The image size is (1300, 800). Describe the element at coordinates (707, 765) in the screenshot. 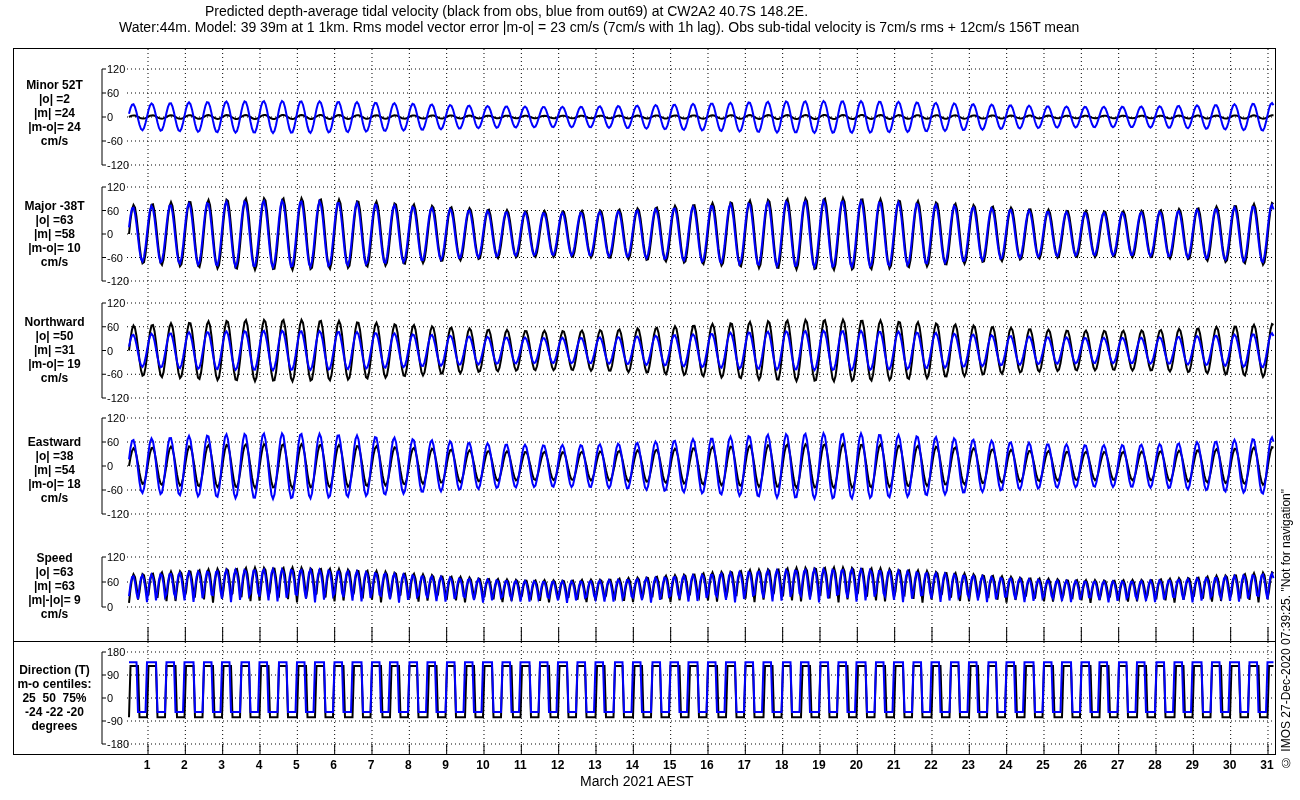

I see `x-tick-label: 16` at that location.